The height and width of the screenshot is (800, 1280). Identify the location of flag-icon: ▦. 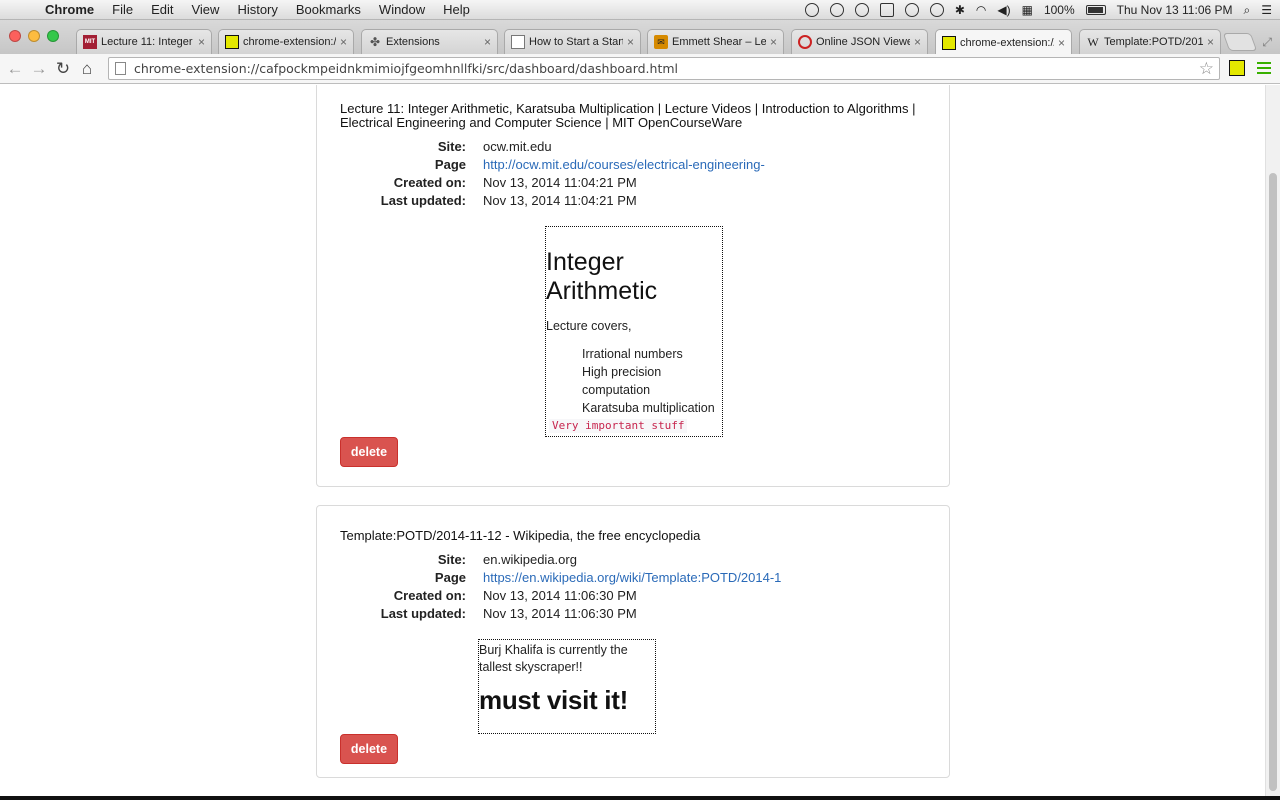
(1027, 10).